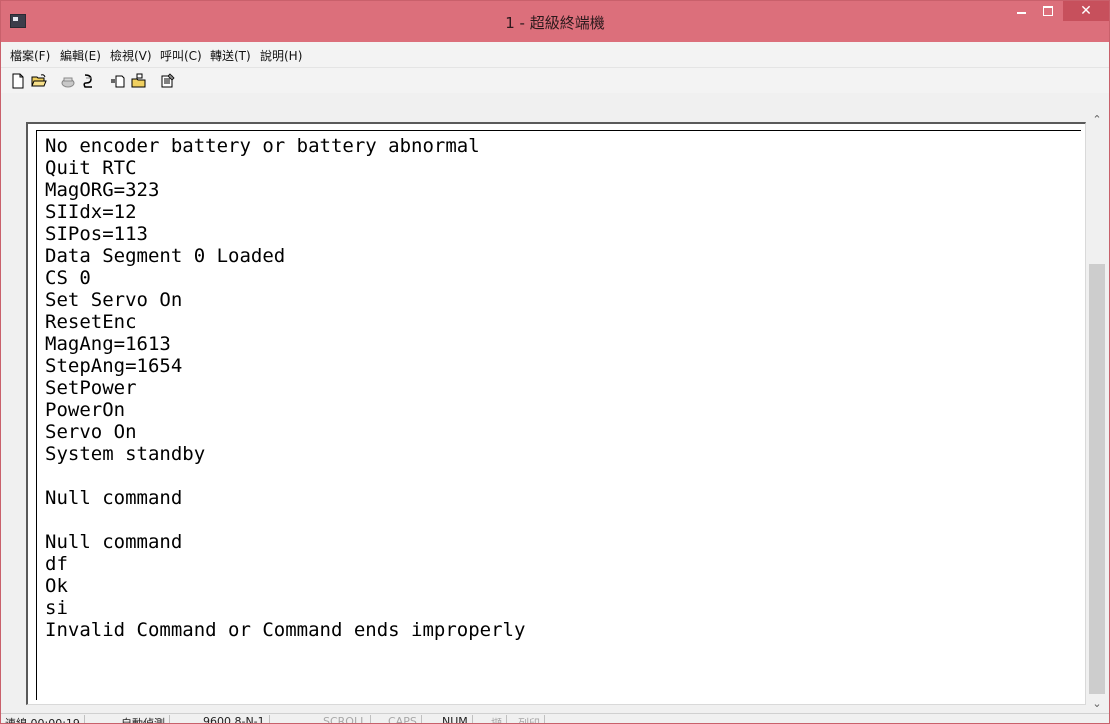 Image resolution: width=1110 pixels, height=724 pixels. What do you see at coordinates (91, 388) in the screenshot?
I see `terminal-line: SetPower` at bounding box center [91, 388].